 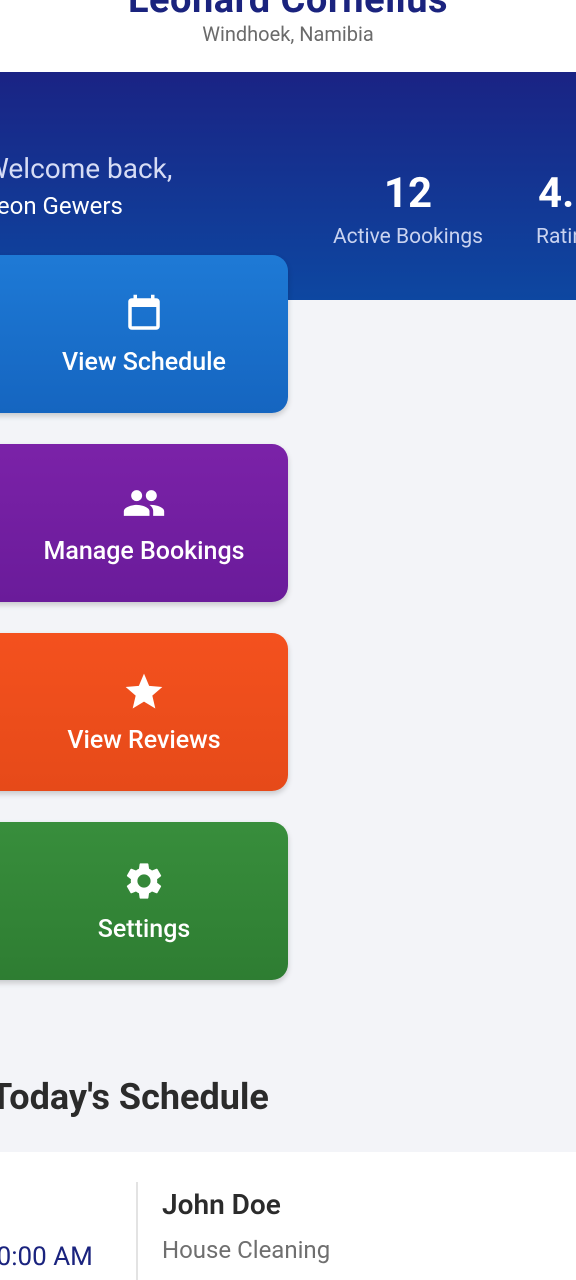 I want to click on stat-value: 4., so click(x=556, y=193).